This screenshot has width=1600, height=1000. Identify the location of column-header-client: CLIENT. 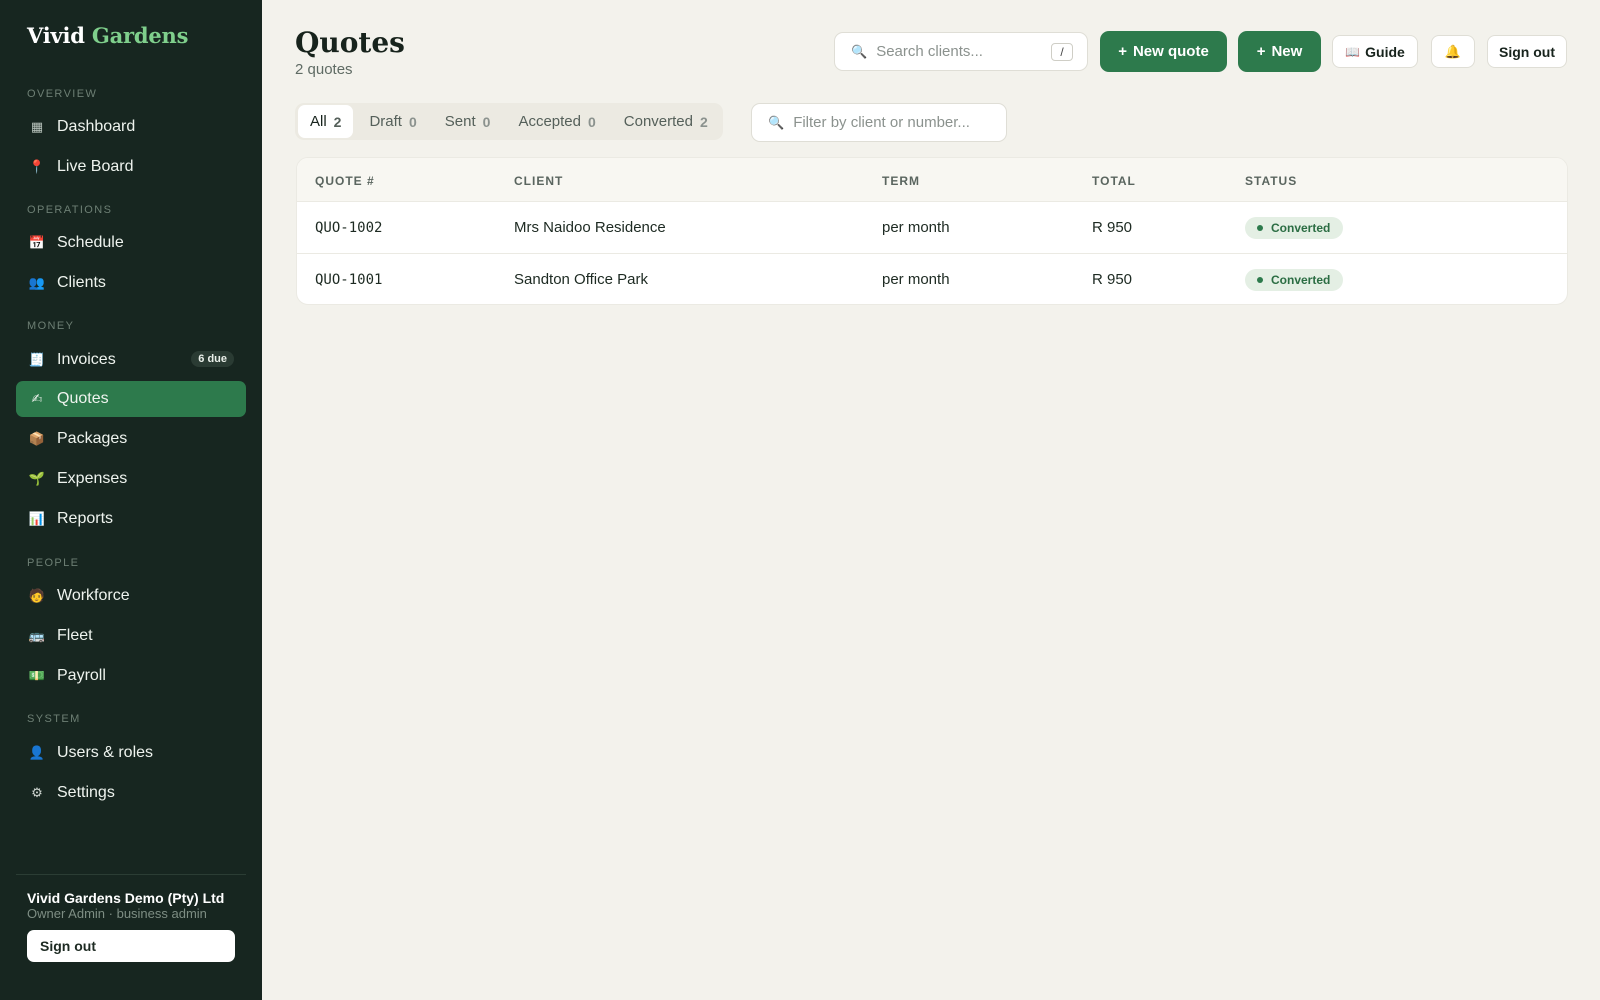
(538, 181).